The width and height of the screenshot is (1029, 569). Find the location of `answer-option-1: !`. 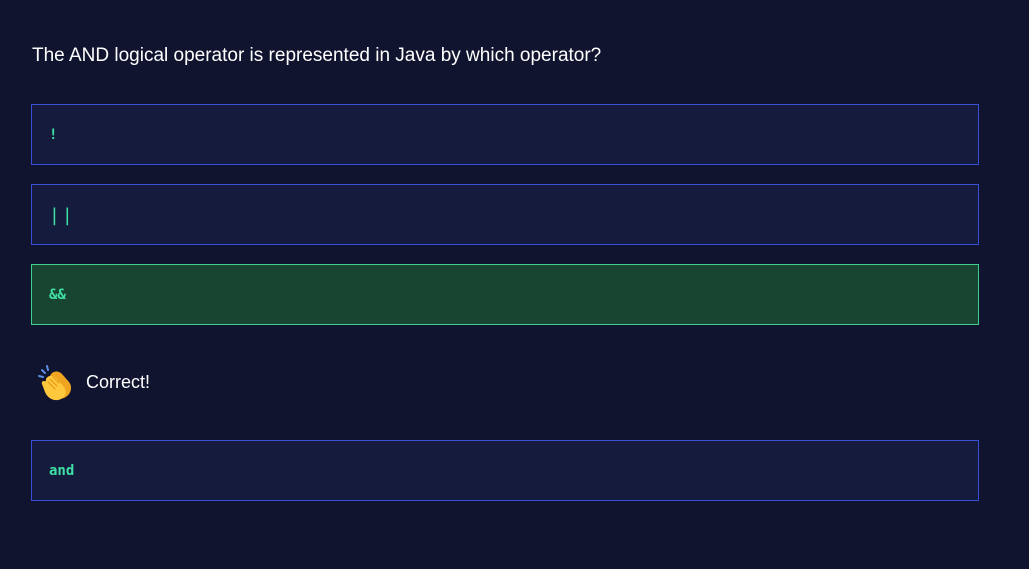

answer-option-1: ! is located at coordinates (505, 134).